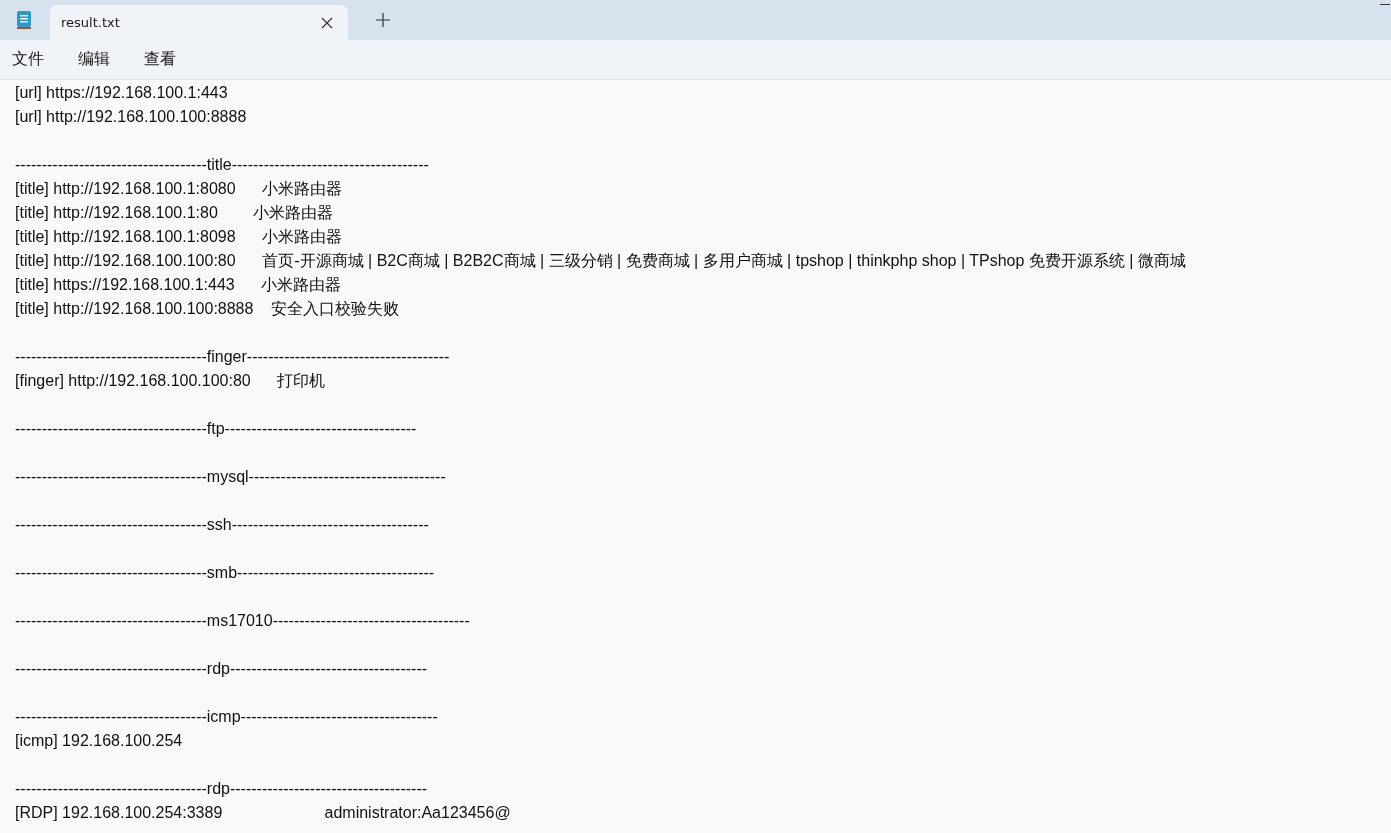 The width and height of the screenshot is (1391, 833). I want to click on text-line: ------------------------------------finger--------------------------------------, so click(233, 357).